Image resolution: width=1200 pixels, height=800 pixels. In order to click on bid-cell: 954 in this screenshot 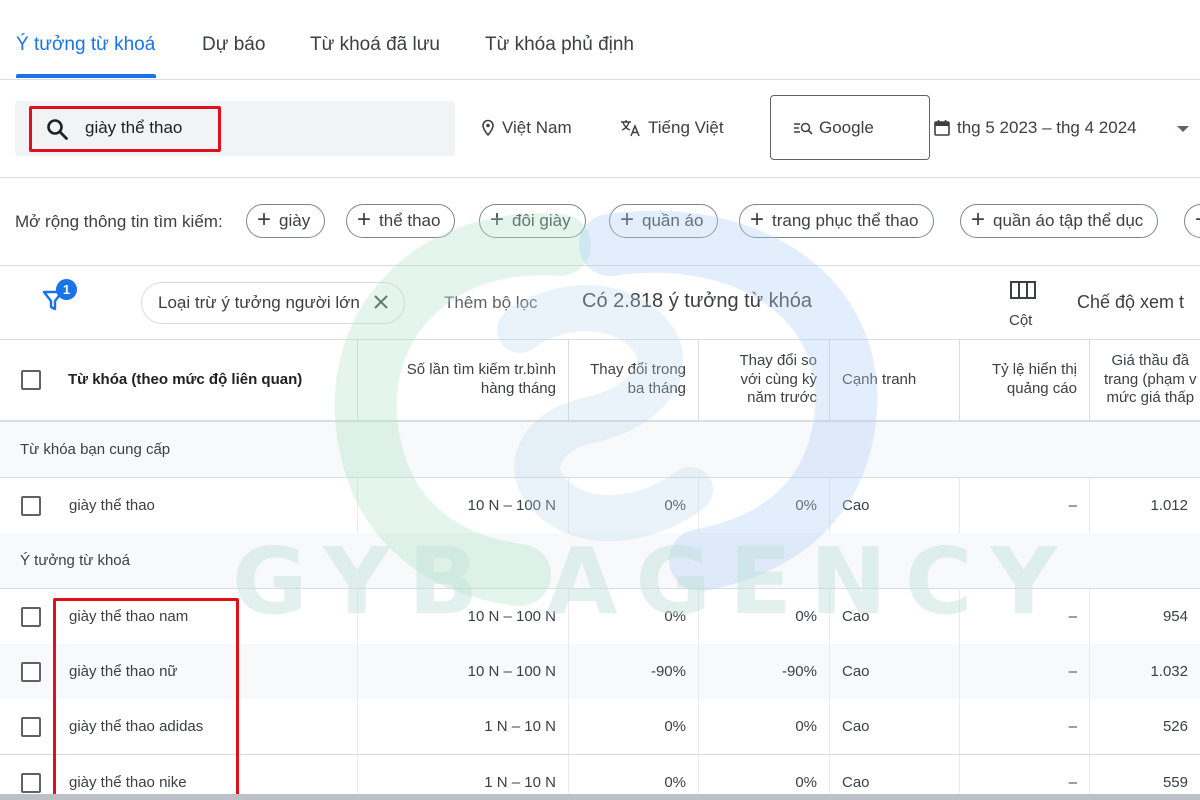, I will do `click(1175, 616)`.